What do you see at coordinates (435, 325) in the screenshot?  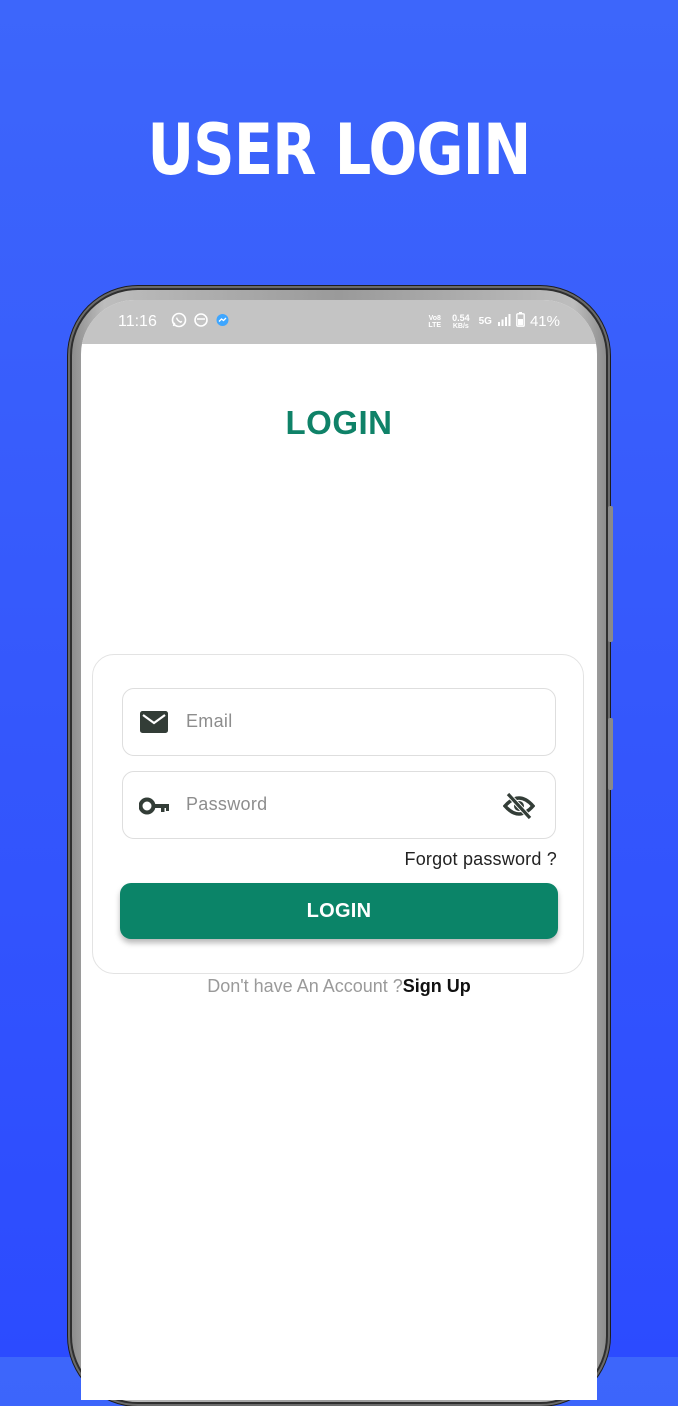 I see `volte-bottom-text: LTE` at bounding box center [435, 325].